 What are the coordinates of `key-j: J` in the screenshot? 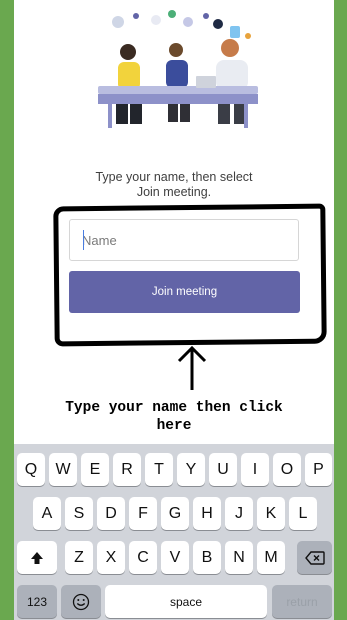 It's located at (239, 513).